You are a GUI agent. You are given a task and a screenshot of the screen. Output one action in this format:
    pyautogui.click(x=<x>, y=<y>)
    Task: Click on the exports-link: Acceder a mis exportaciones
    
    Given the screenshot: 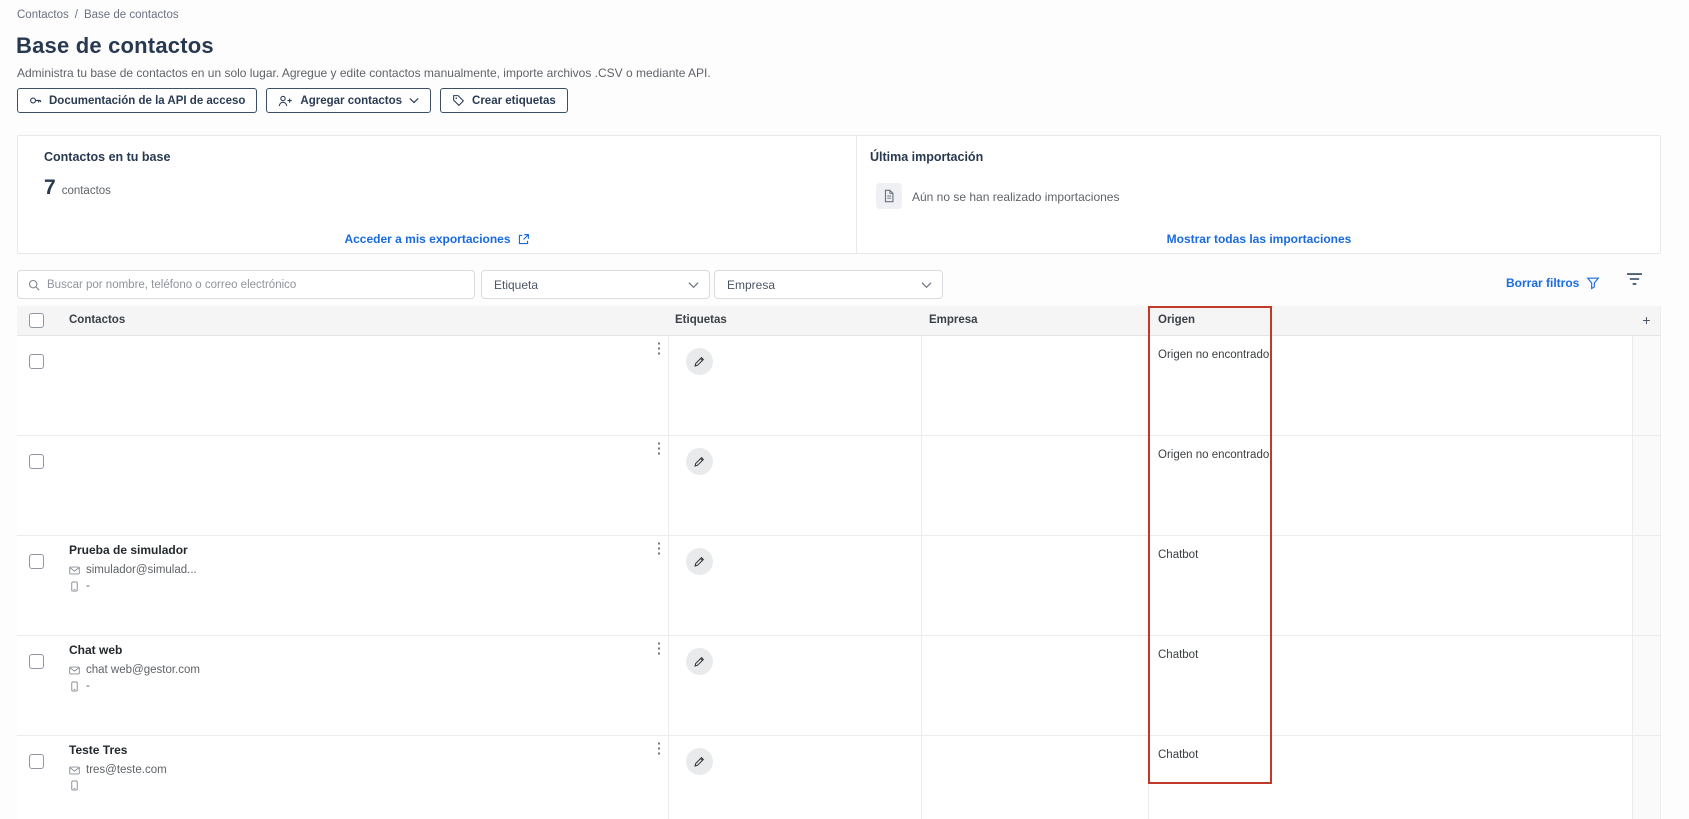 What is the action you would take?
    pyautogui.click(x=436, y=239)
    